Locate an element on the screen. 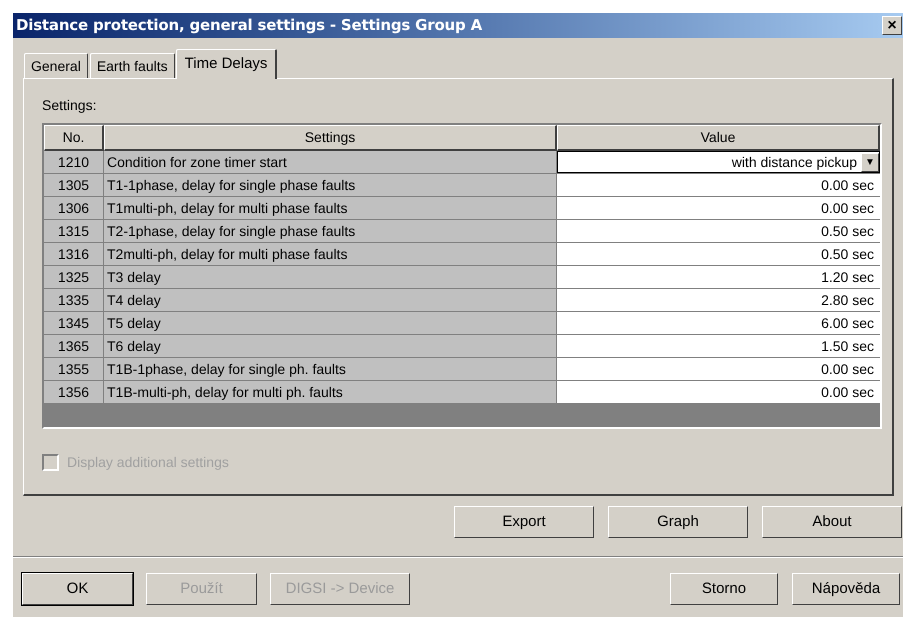  value-dropdown: with distance pickup ▼ is located at coordinates (718, 162).